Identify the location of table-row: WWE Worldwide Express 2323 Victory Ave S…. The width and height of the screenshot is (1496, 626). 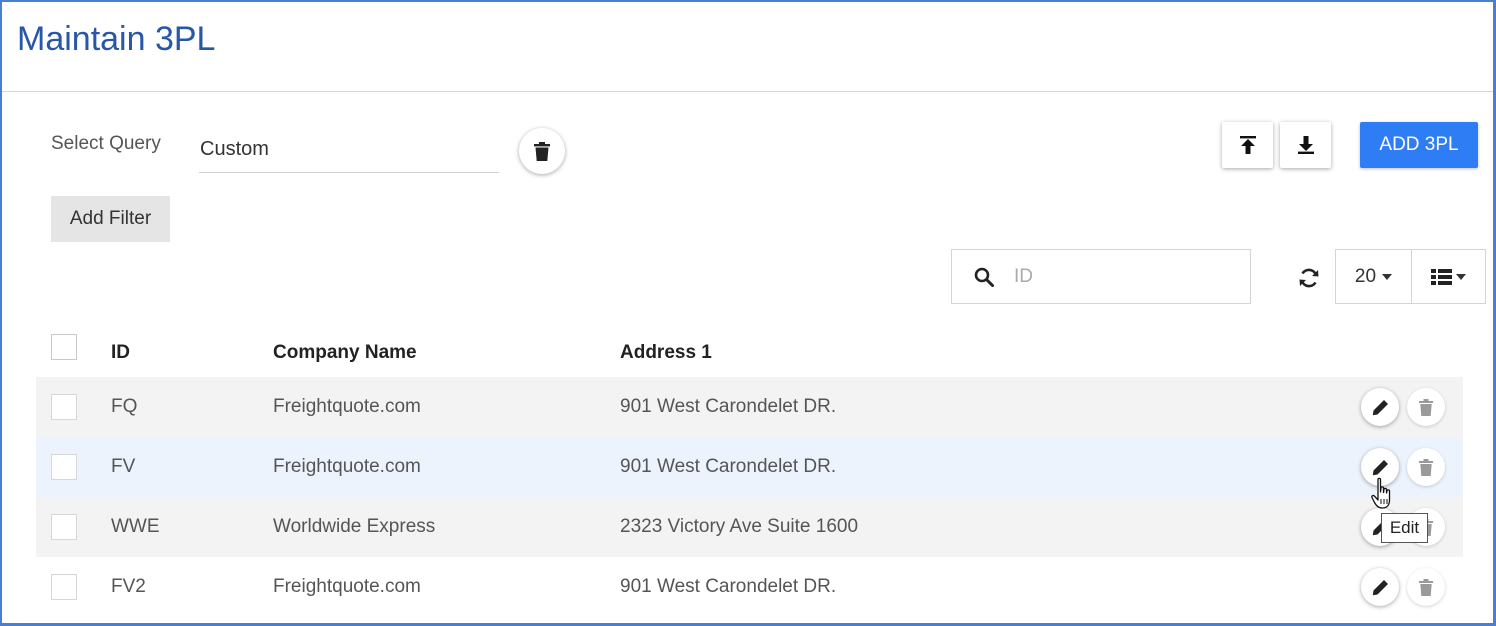
(749, 527).